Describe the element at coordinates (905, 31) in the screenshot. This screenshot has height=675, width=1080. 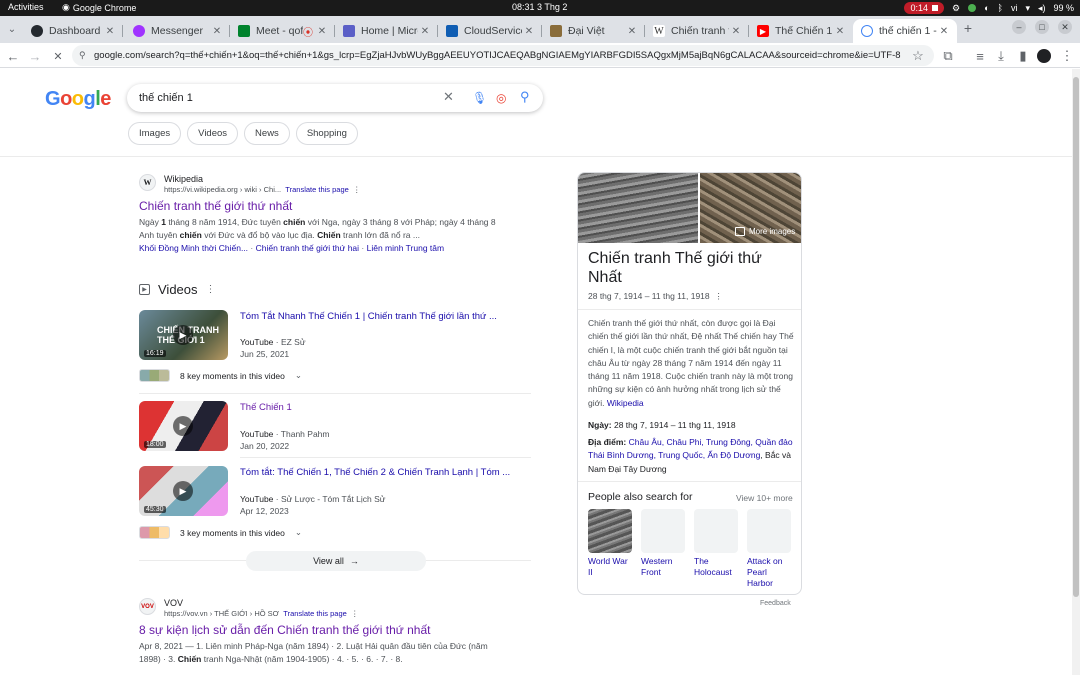
I see `tab-google-search-active: thế chiến 1 - G✕` at that location.